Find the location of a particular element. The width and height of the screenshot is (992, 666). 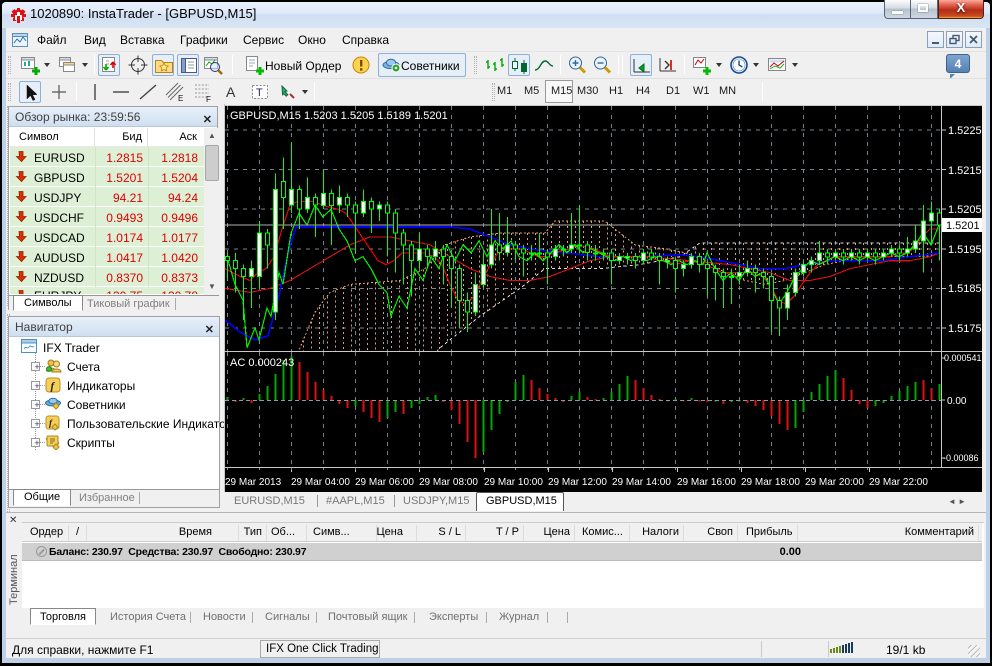

svg-text: F is located at coordinates (208, 99).